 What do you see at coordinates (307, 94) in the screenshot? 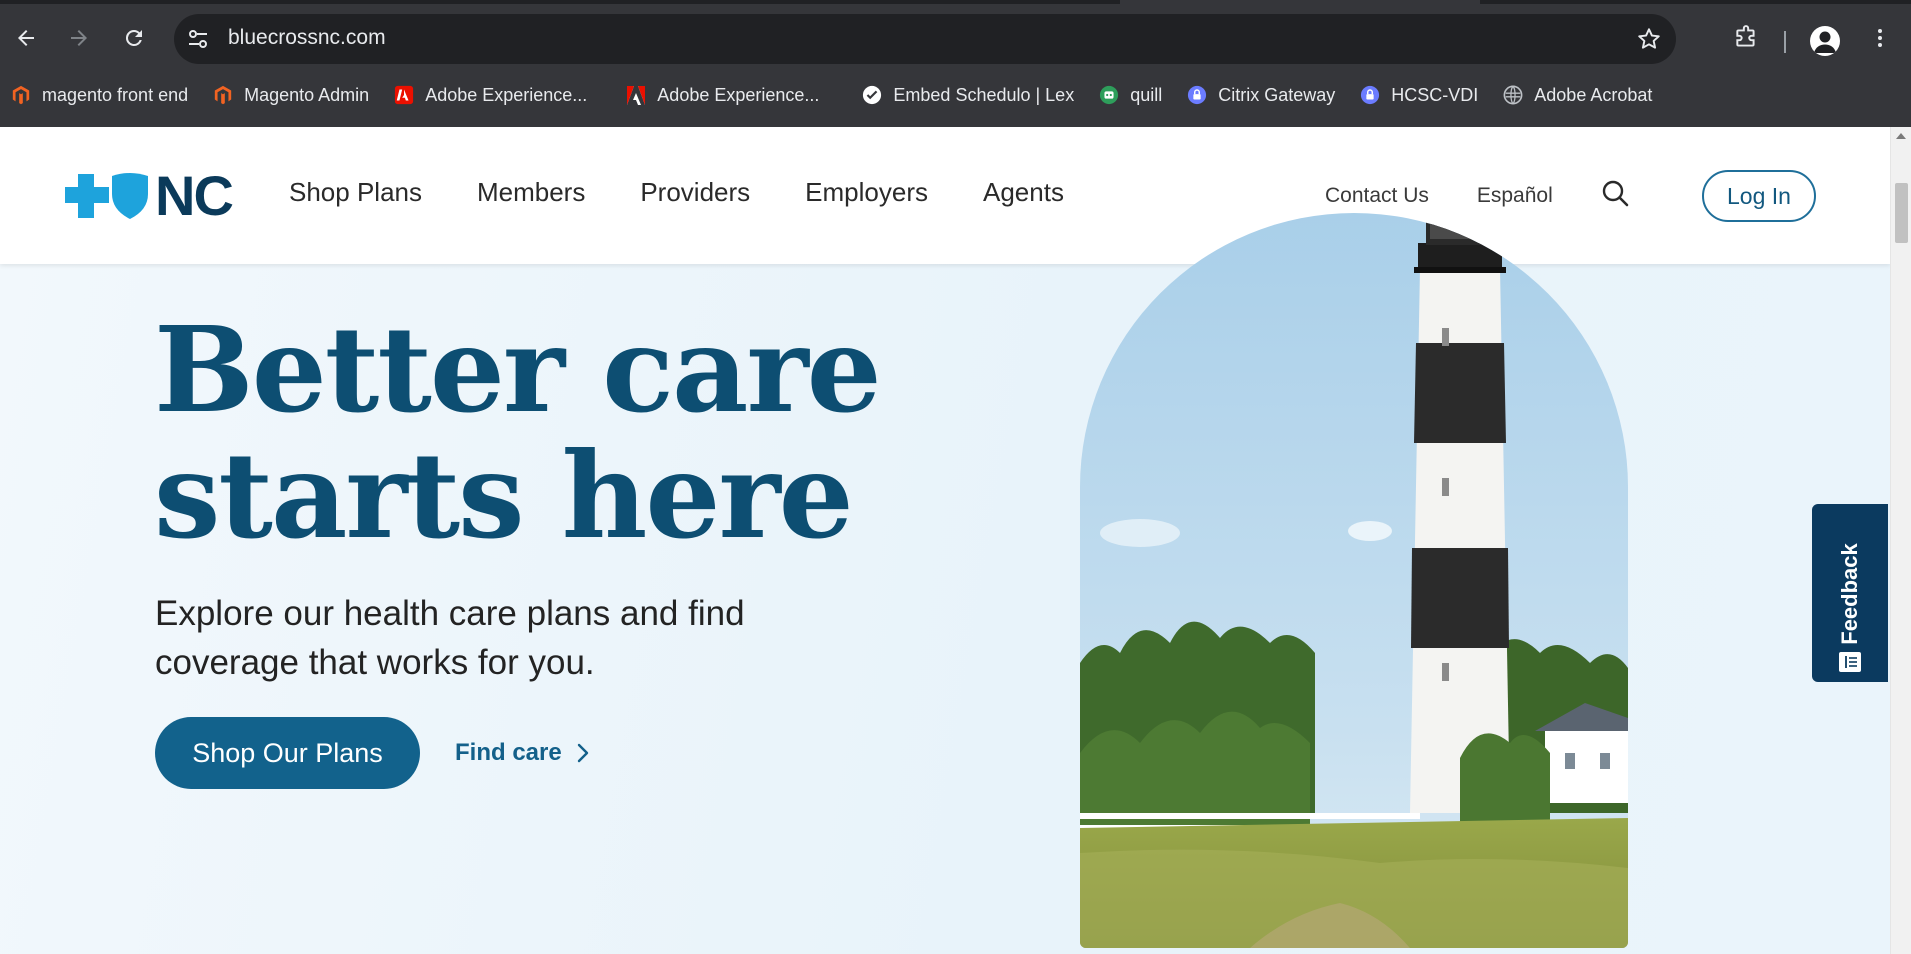
I see `bookmark-label: Magento Admin` at bounding box center [307, 94].